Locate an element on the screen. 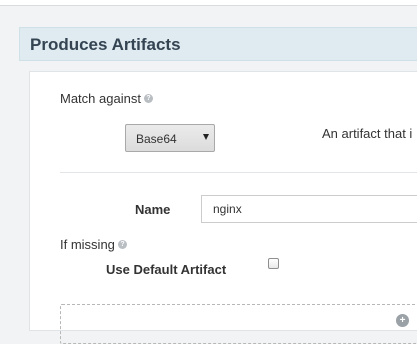 The image size is (417, 344). name-input is located at coordinates (309, 209).